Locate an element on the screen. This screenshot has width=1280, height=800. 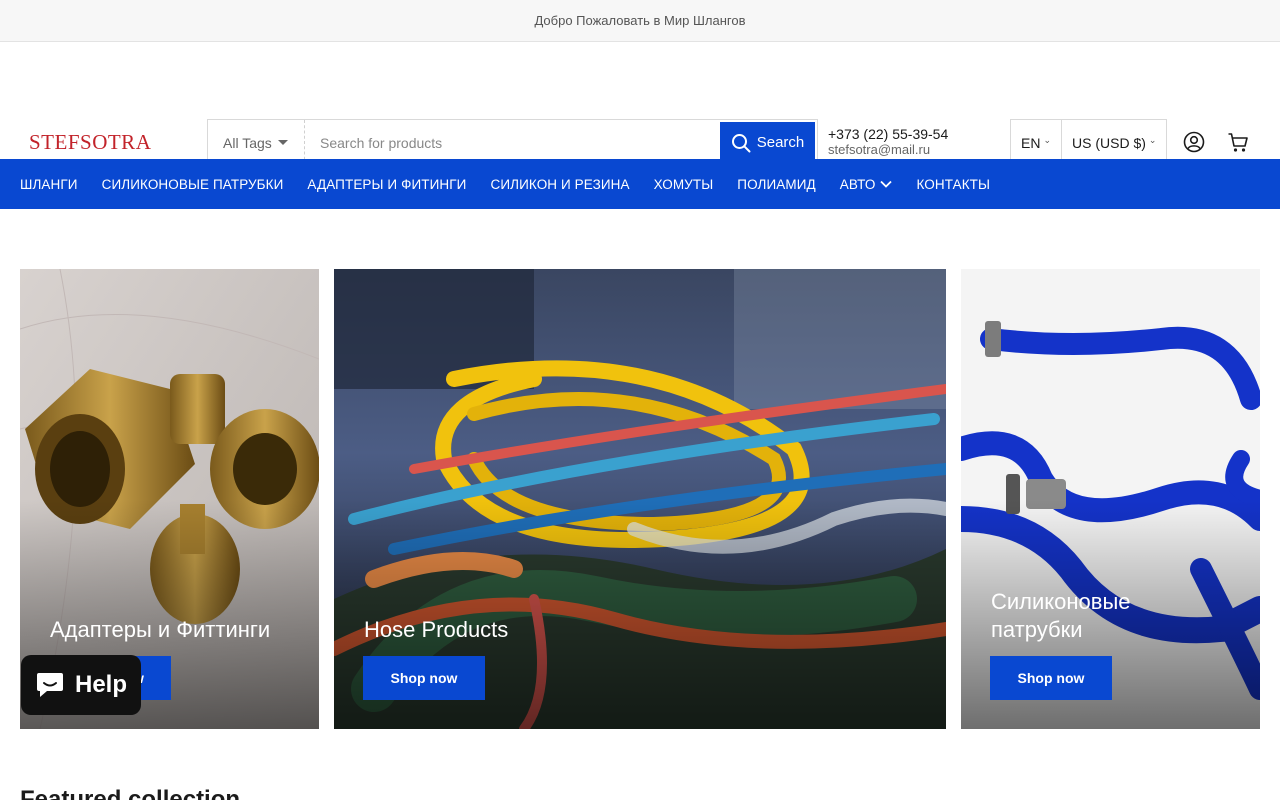
banner-title: Адаптеры и Фиттинги is located at coordinates (160, 629).